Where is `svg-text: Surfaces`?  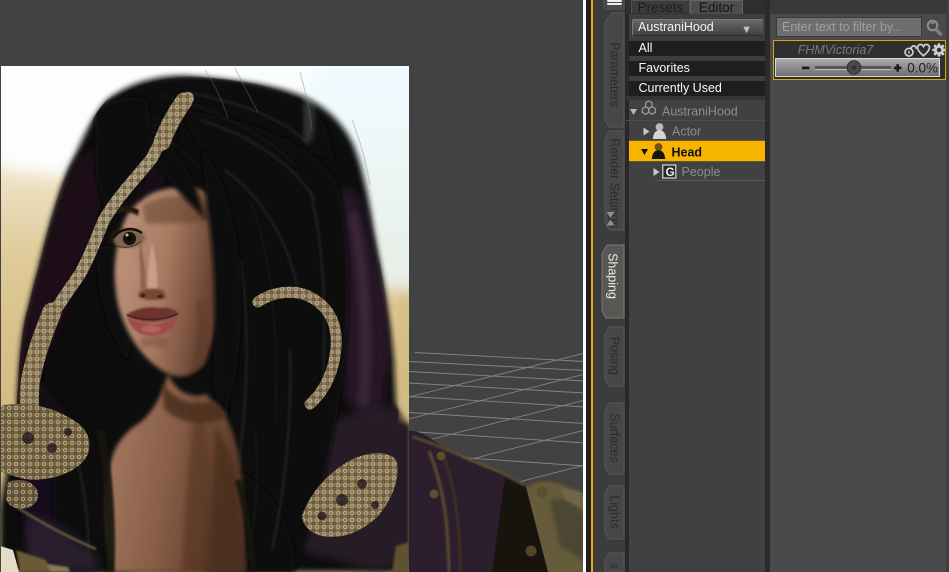 svg-text: Surfaces is located at coordinates (615, 437).